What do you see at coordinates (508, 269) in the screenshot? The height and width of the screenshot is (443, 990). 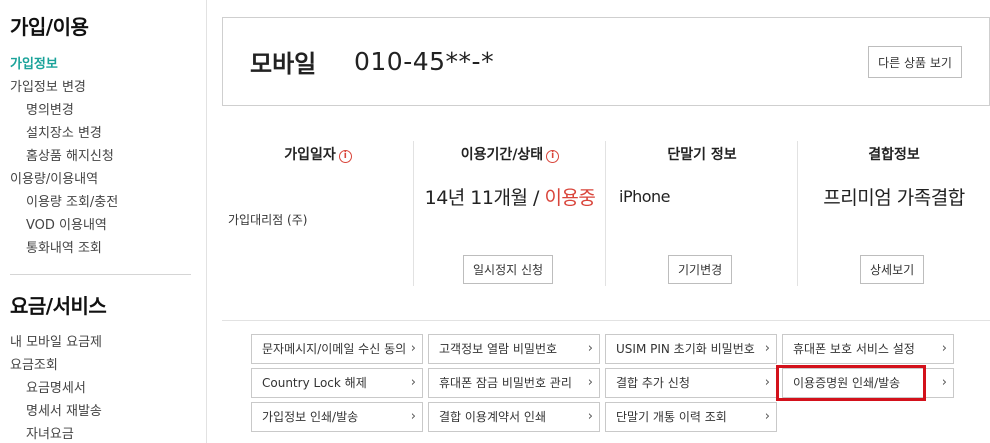 I see `suspend-request-button: 일시정지 신청` at bounding box center [508, 269].